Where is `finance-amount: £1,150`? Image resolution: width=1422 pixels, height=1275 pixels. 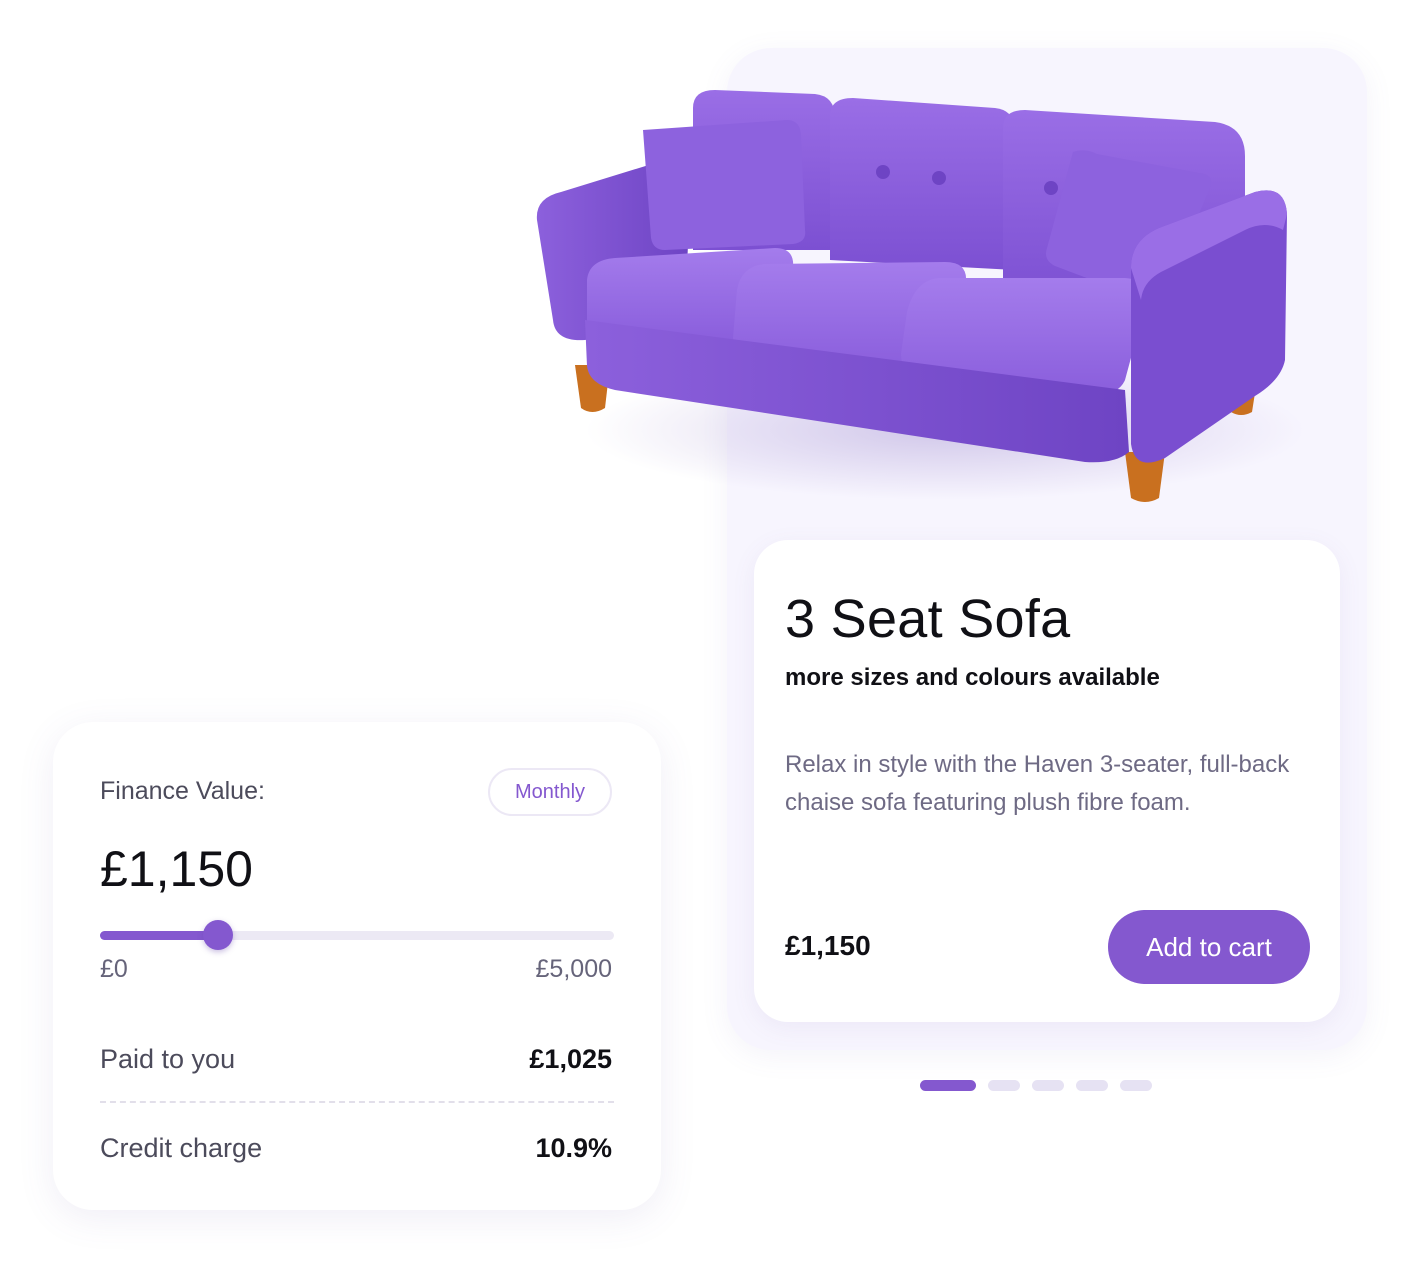 finance-amount: £1,150 is located at coordinates (176, 869).